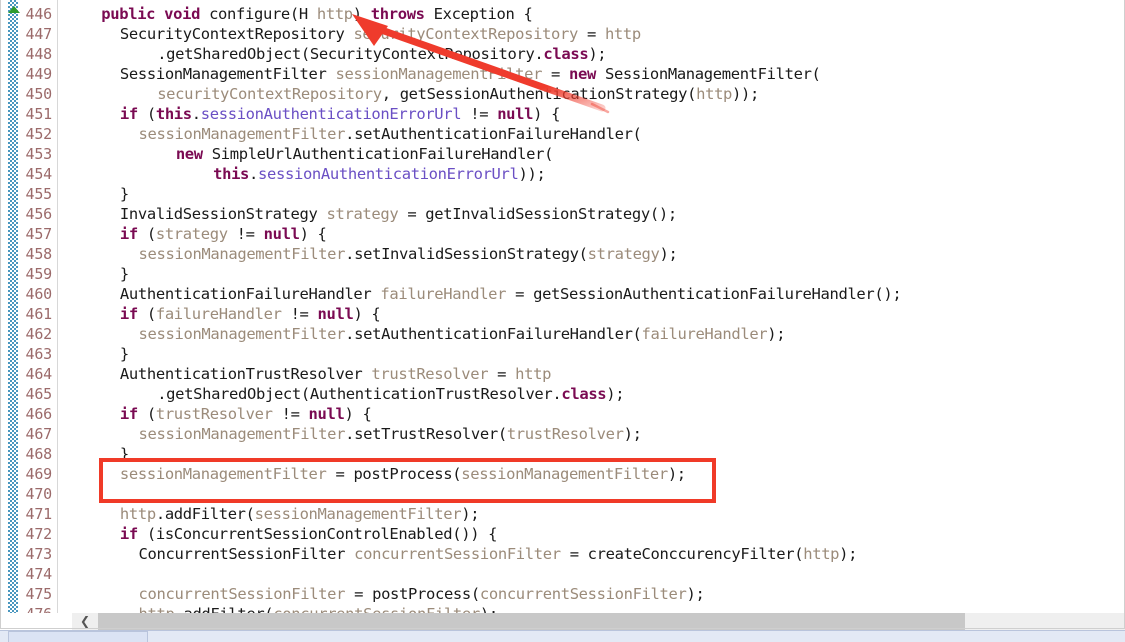 Image resolution: width=1125 pixels, height=642 pixels. I want to click on code-token: failureHandler, so click(218, 314).